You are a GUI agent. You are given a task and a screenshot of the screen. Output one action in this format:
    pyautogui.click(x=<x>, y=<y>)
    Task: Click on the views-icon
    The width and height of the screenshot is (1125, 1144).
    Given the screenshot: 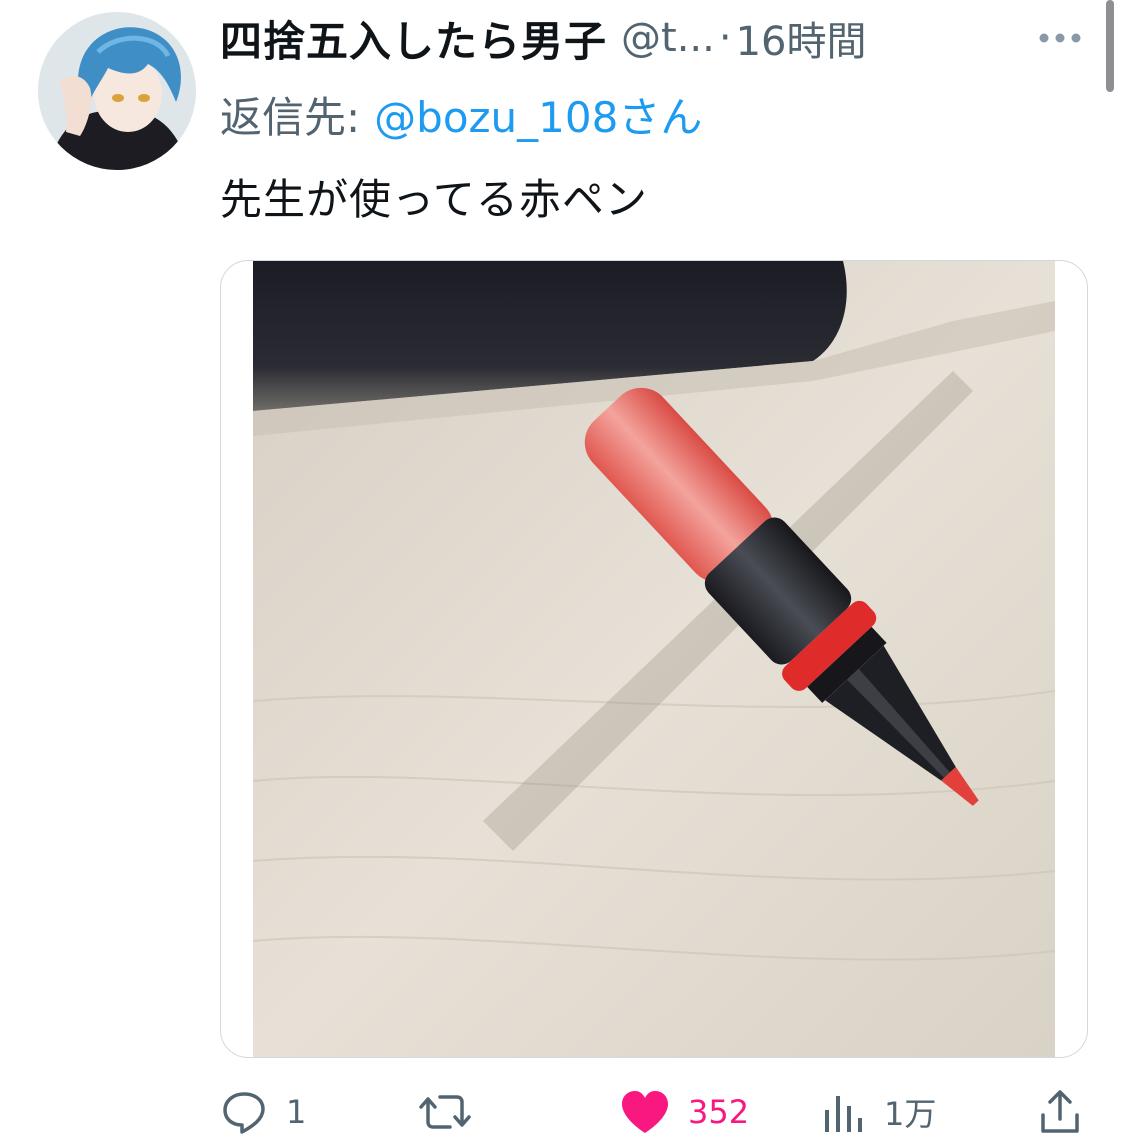 What is the action you would take?
    pyautogui.click(x=843, y=1114)
    